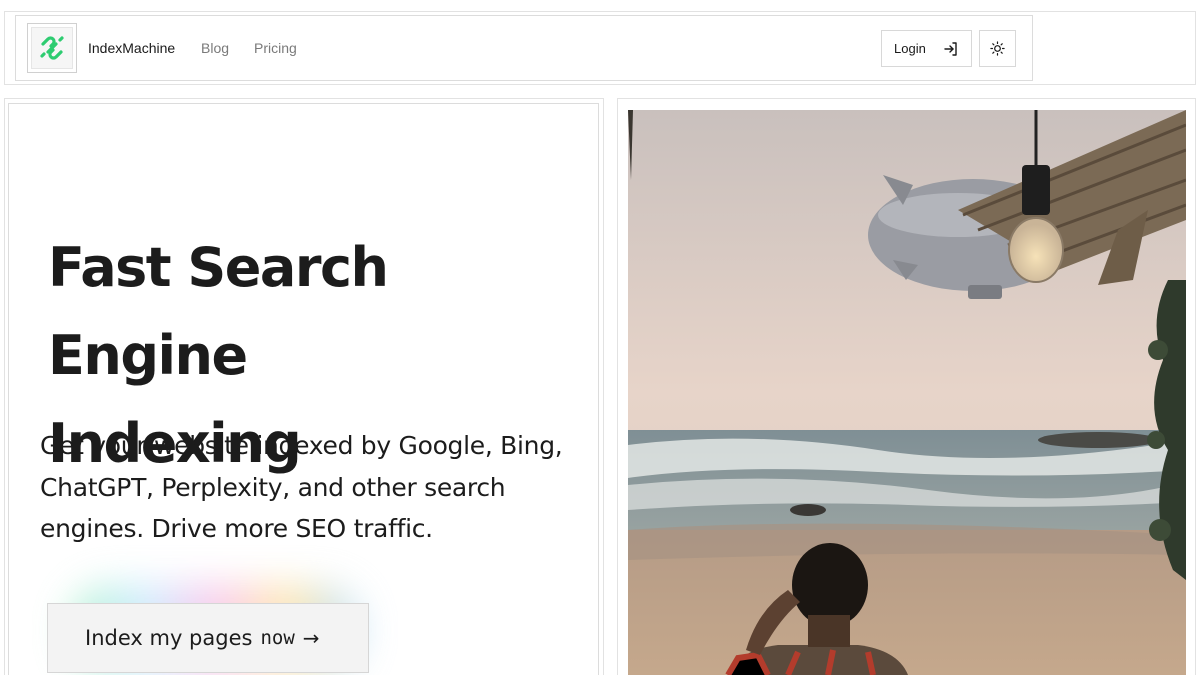 Image resolution: width=1200 pixels, height=675 pixels. I want to click on theme-toggle-button, so click(997, 48).